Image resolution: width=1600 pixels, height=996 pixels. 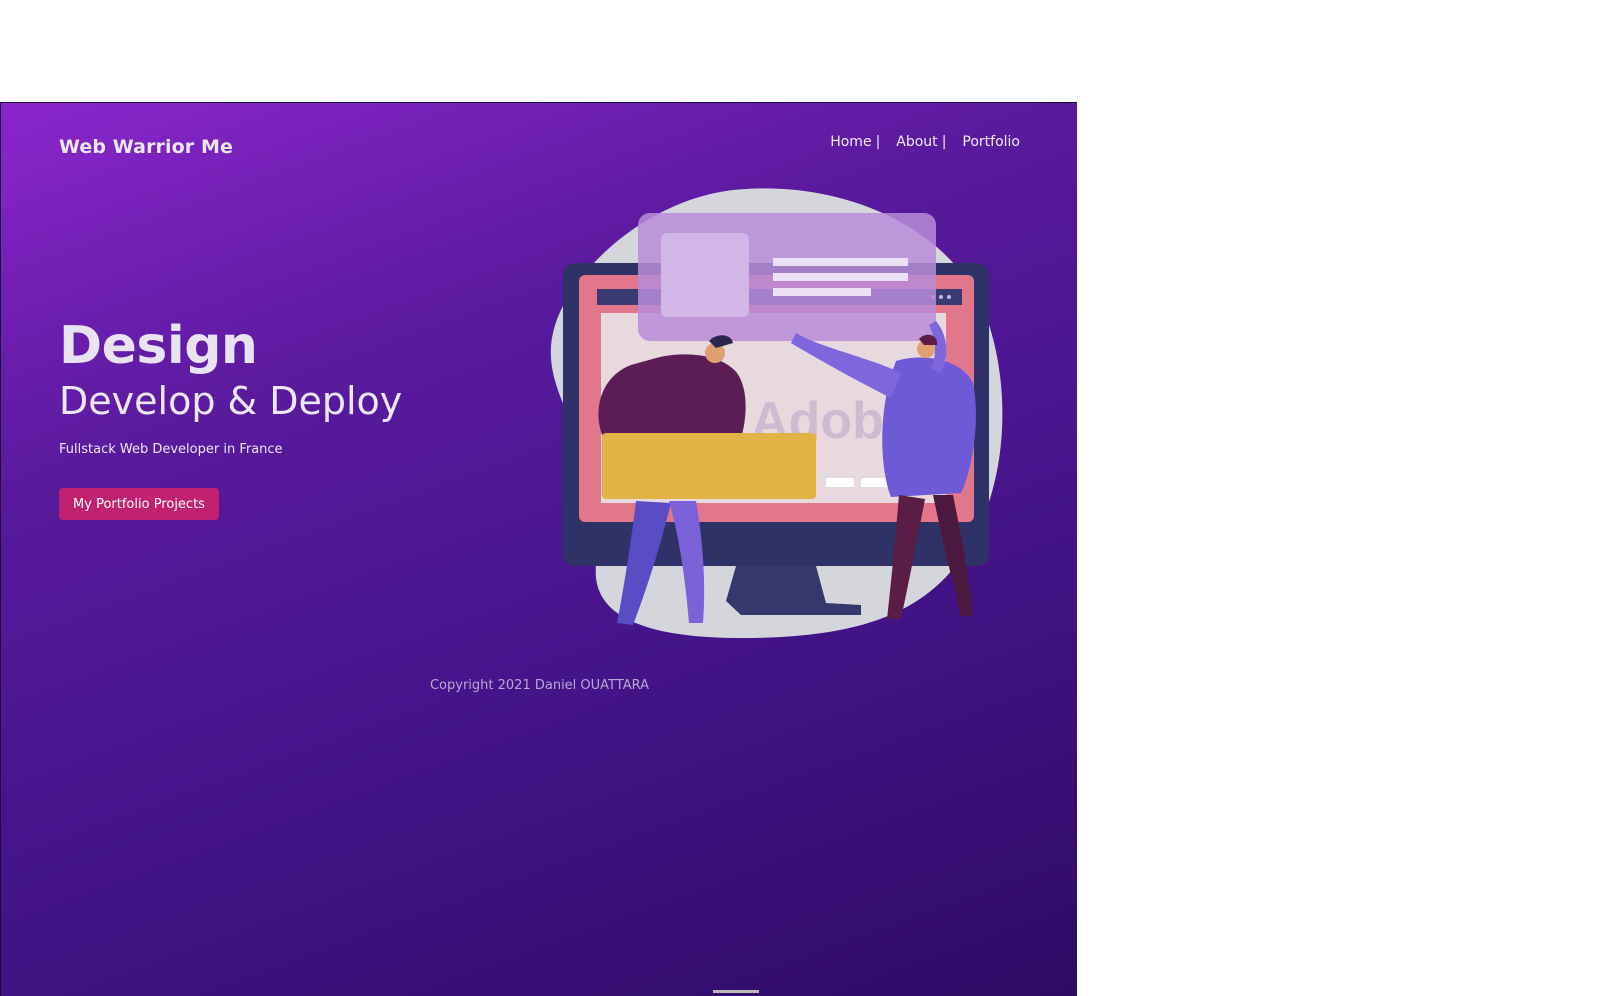 I want to click on nav-home: Home |, so click(x=855, y=142).